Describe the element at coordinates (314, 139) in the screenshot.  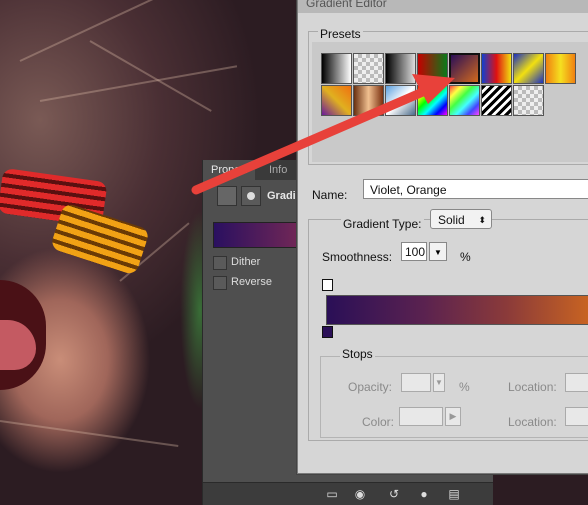
I see `annotation-arrow-shaft` at that location.